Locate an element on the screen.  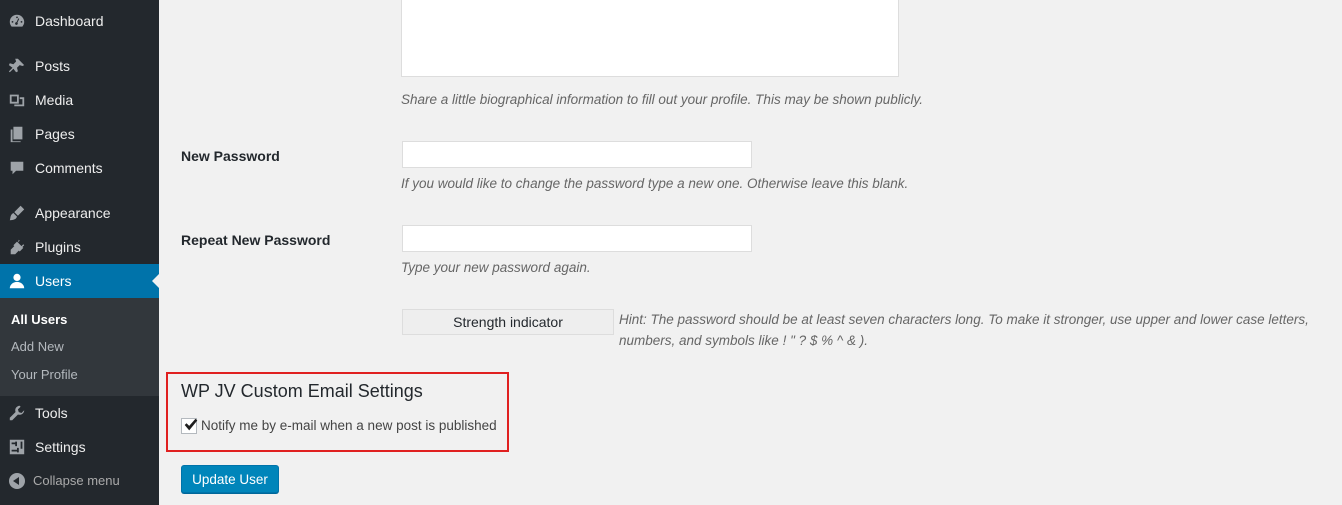
media-icon is located at coordinates (17, 100).